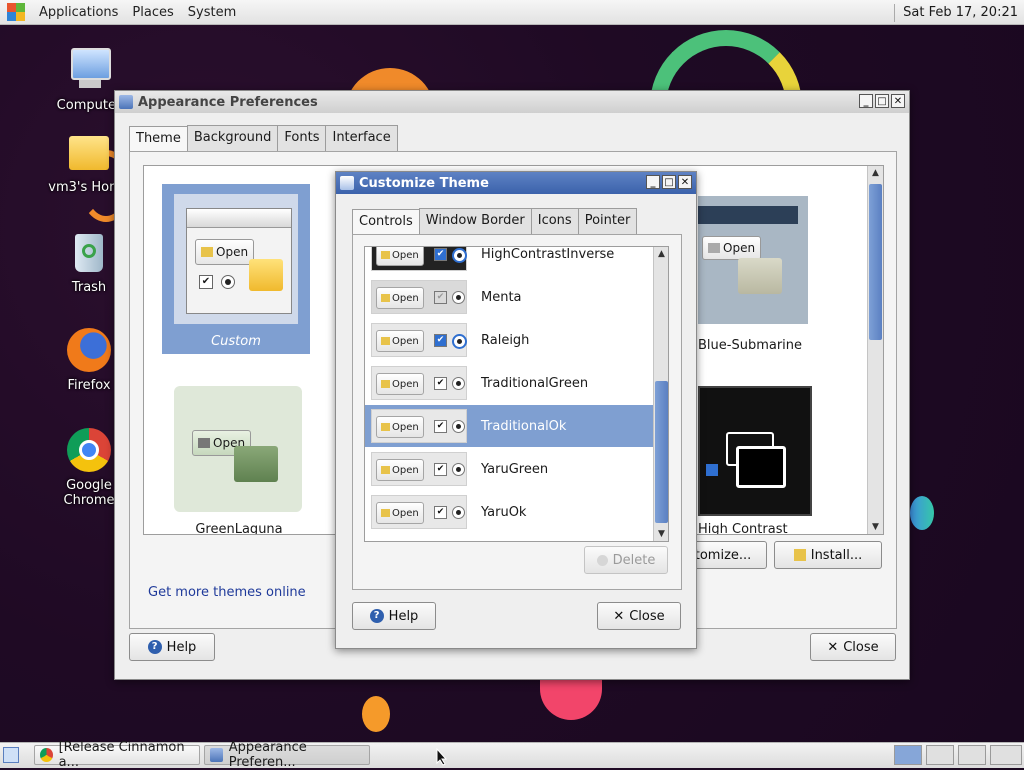  I want to click on theme-name: Blue-Submarine, so click(750, 345).